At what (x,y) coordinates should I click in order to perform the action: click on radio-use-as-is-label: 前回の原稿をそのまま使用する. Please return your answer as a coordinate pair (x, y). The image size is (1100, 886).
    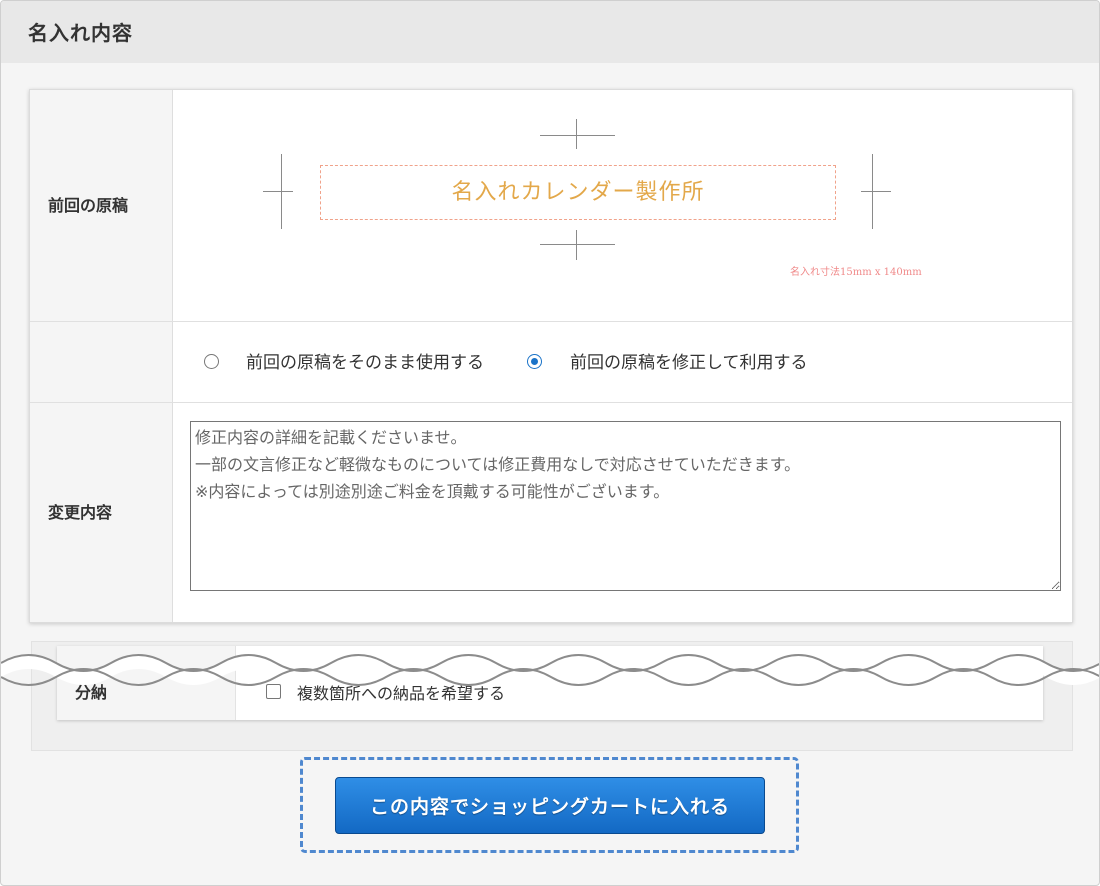
    Looking at the image, I should click on (365, 360).